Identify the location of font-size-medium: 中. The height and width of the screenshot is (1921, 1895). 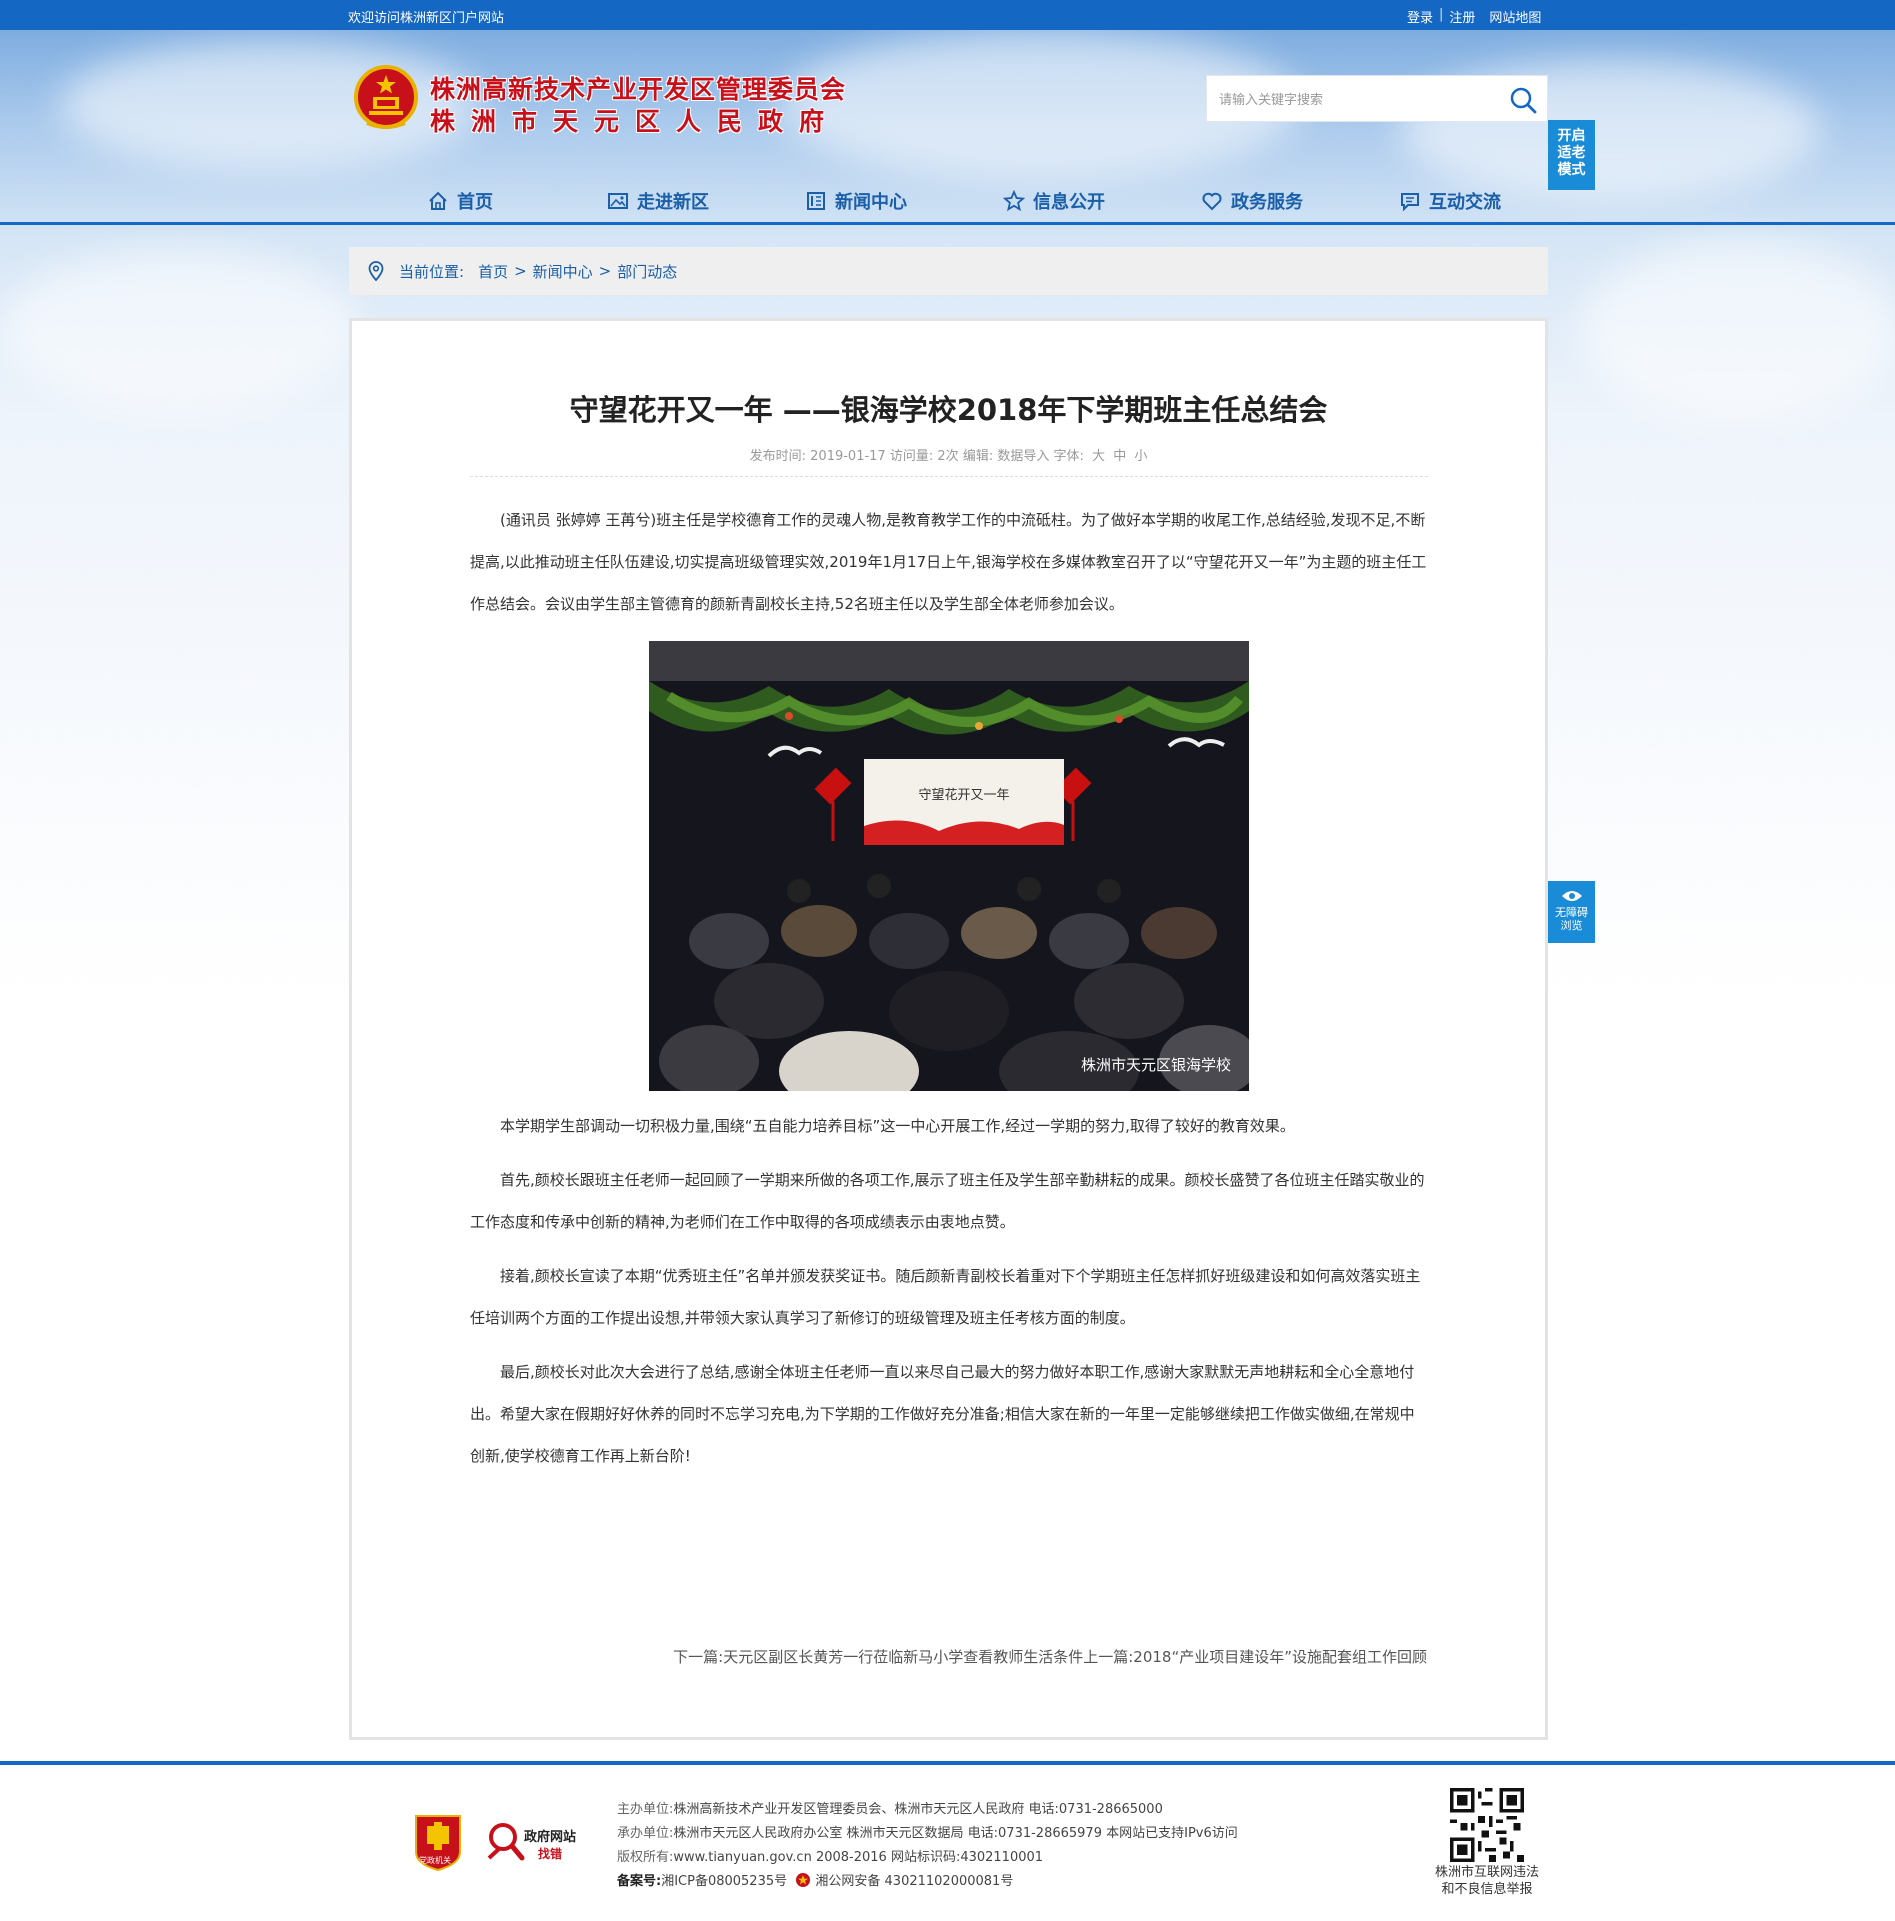
(1119, 456).